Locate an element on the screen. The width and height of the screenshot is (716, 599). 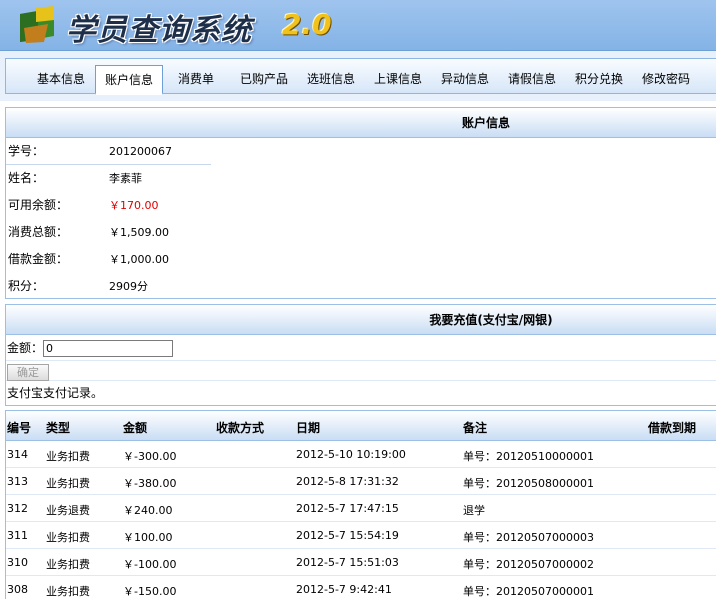
field-label: 学号： is located at coordinates (26, 151).